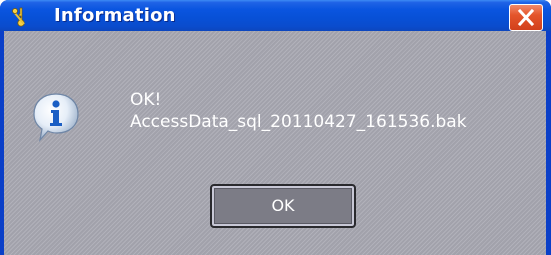 The image size is (551, 255). What do you see at coordinates (146, 100) in the screenshot?
I see `message-line-1: OK!` at bounding box center [146, 100].